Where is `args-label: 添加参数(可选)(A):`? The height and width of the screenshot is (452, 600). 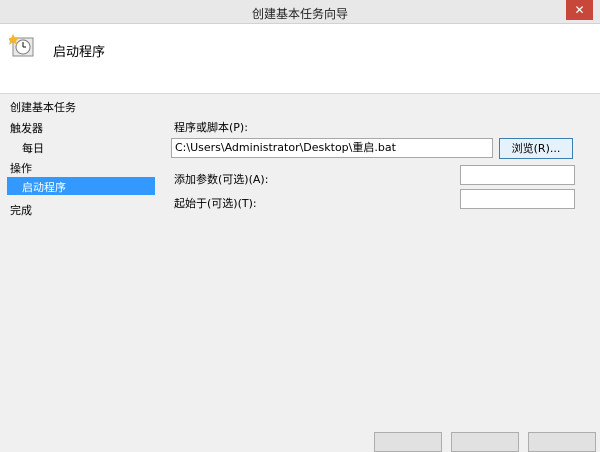 args-label: 添加参数(可选)(A): is located at coordinates (221, 179).